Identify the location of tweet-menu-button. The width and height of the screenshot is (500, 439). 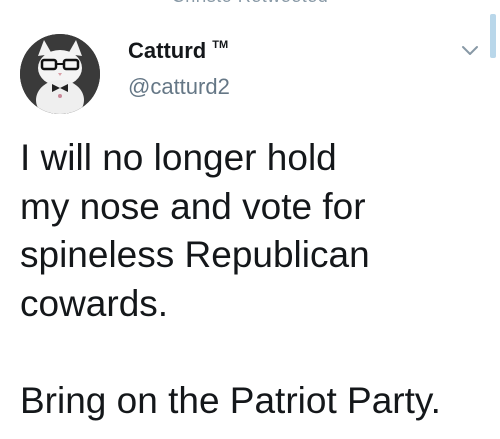
(470, 51).